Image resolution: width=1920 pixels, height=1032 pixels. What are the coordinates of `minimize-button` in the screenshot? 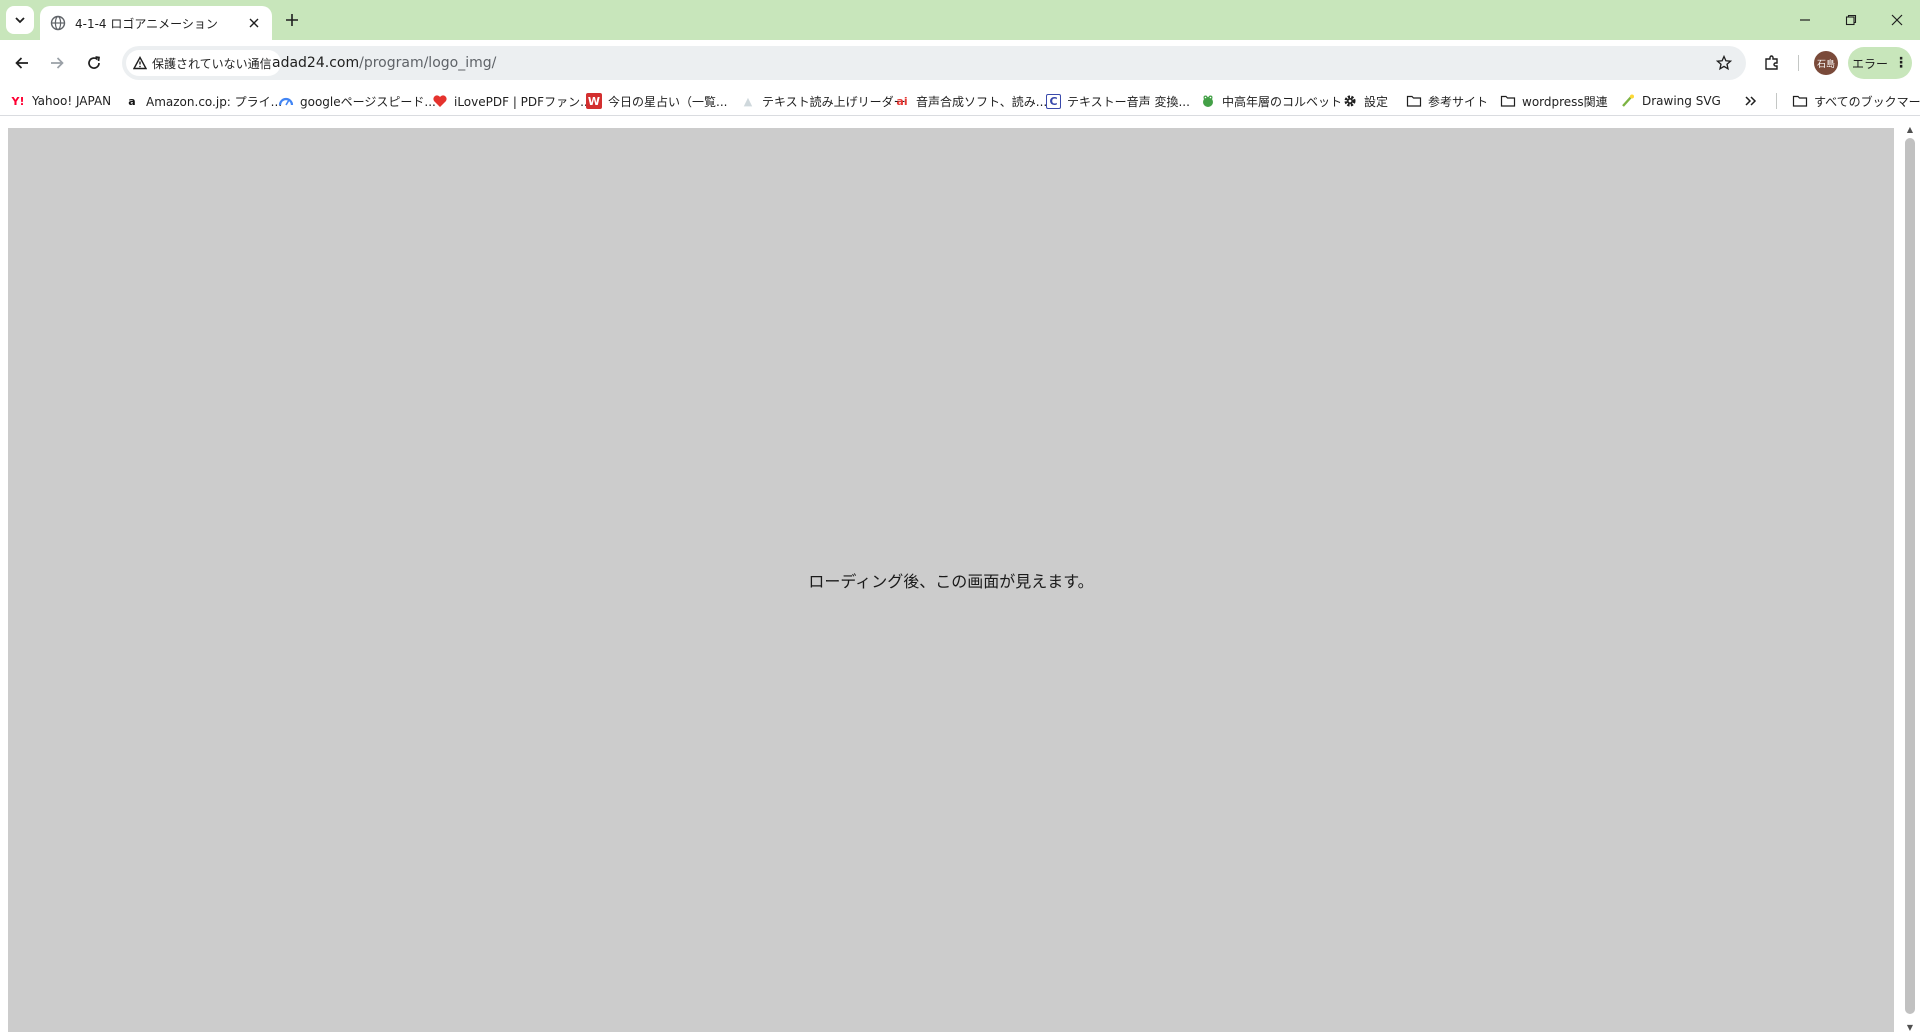 It's located at (1805, 20).